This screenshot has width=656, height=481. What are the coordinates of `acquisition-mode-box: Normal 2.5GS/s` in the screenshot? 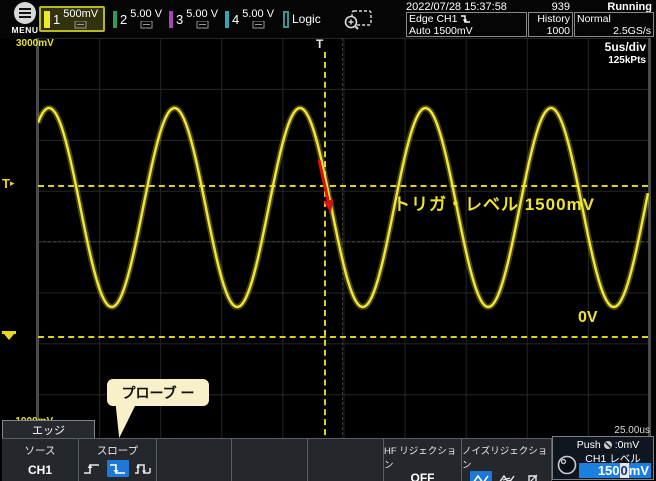 It's located at (614, 24).